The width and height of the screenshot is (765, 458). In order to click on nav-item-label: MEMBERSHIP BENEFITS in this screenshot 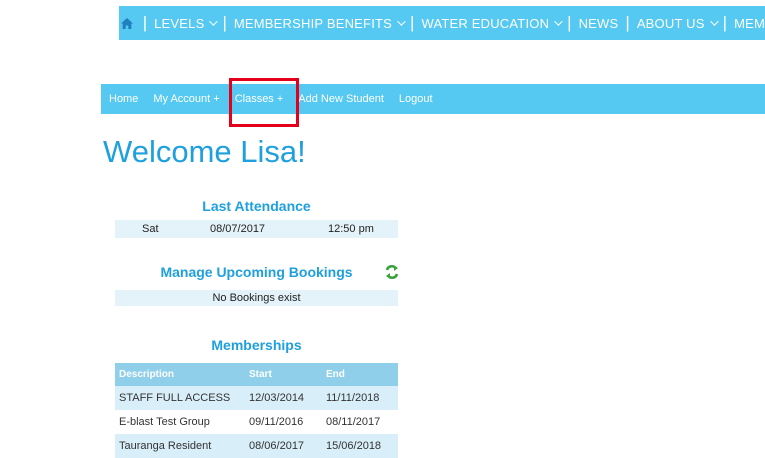, I will do `click(313, 23)`.